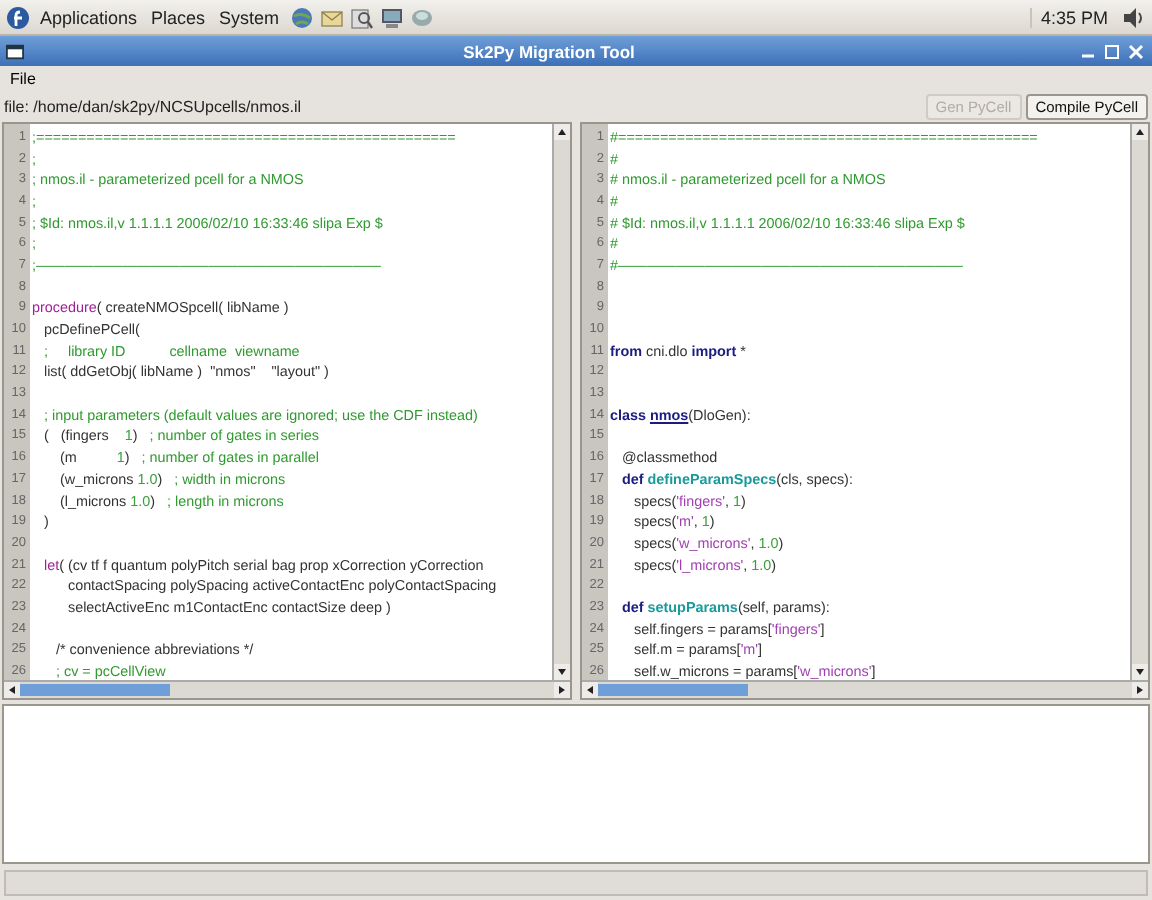 This screenshot has width=1152, height=900. Describe the element at coordinates (89, 17) in the screenshot. I see `panel-menu: Applications` at that location.